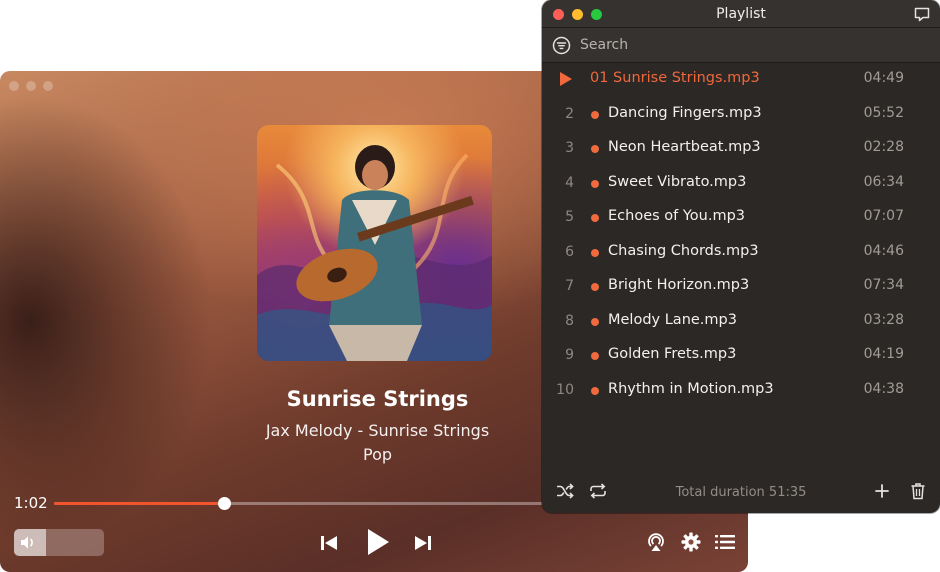  What do you see at coordinates (741, 322) in the screenshot?
I see `track-row: 8 Melody Lane.mp3 03:28` at bounding box center [741, 322].